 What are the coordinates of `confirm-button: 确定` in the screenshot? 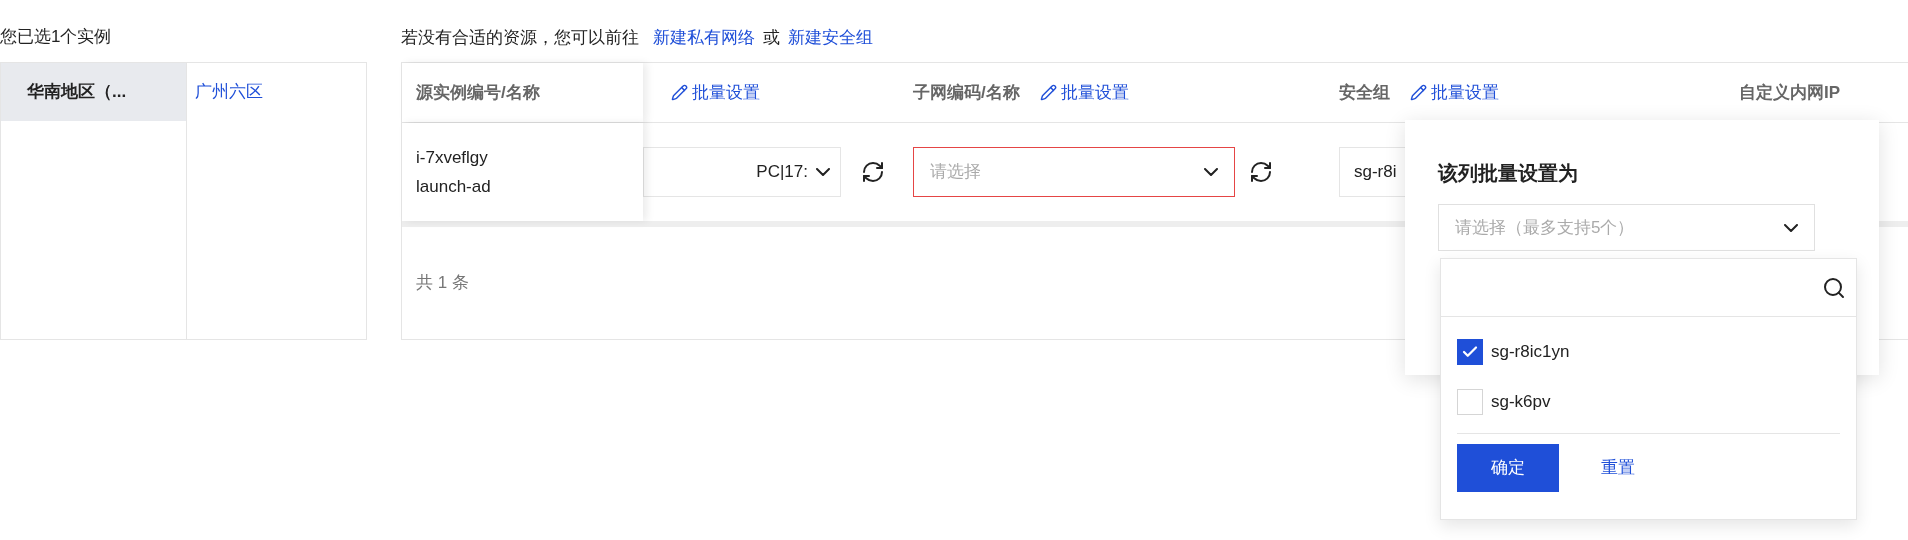 It's located at (1508, 468).